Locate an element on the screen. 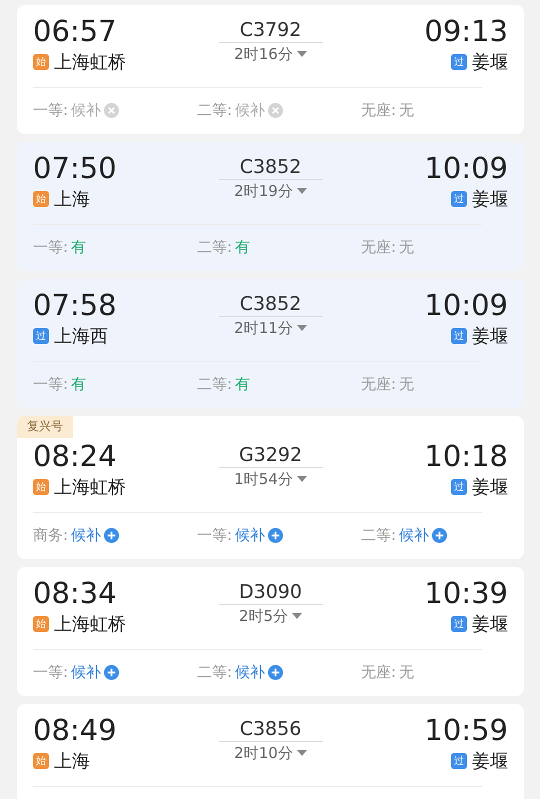  duration-toggle: 2时5分 is located at coordinates (270, 616).